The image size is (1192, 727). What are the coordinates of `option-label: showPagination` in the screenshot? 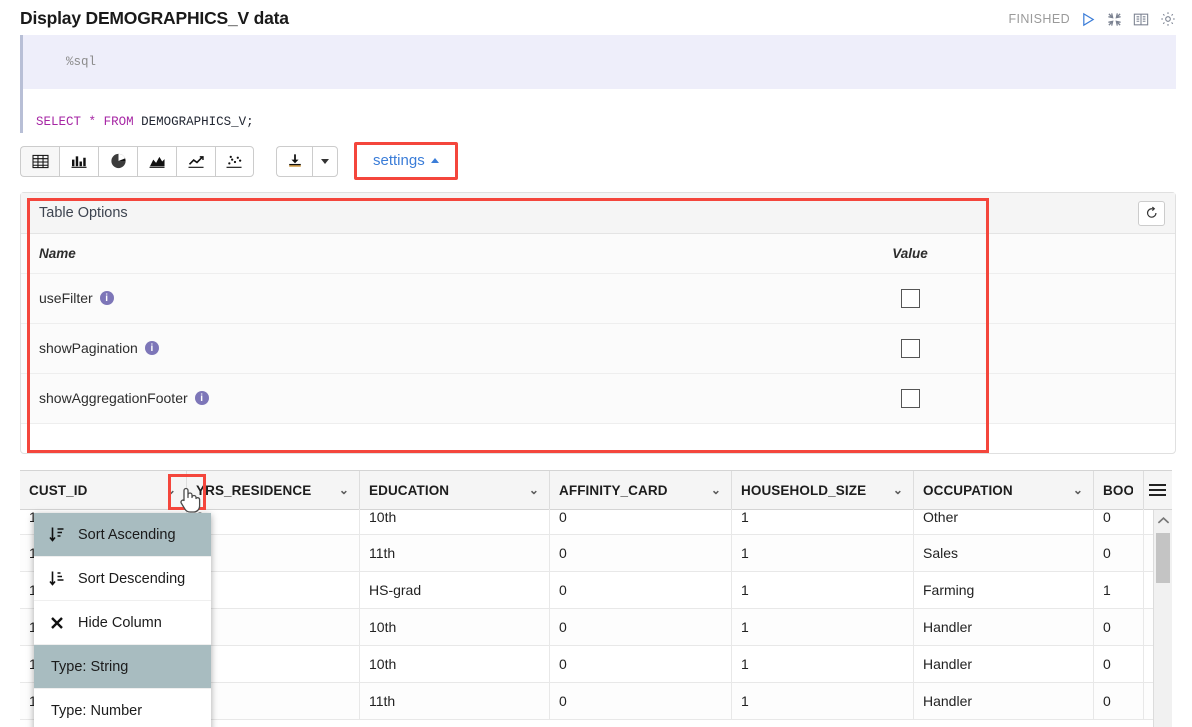 It's located at (88, 348).